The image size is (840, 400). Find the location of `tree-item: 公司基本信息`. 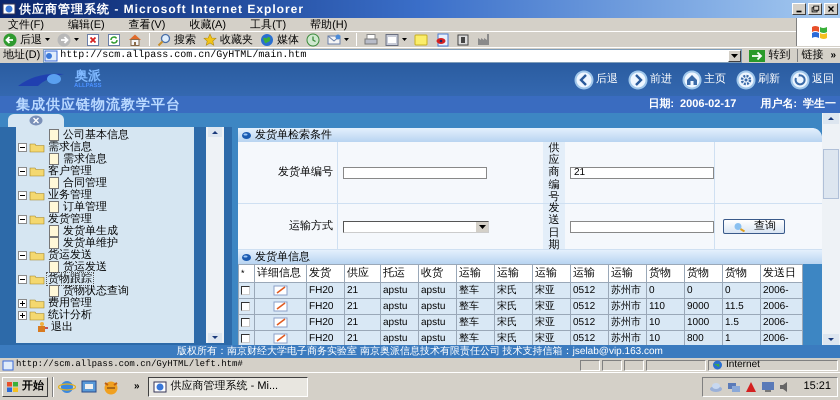

tree-item: 公司基本信息 is located at coordinates (96, 135).